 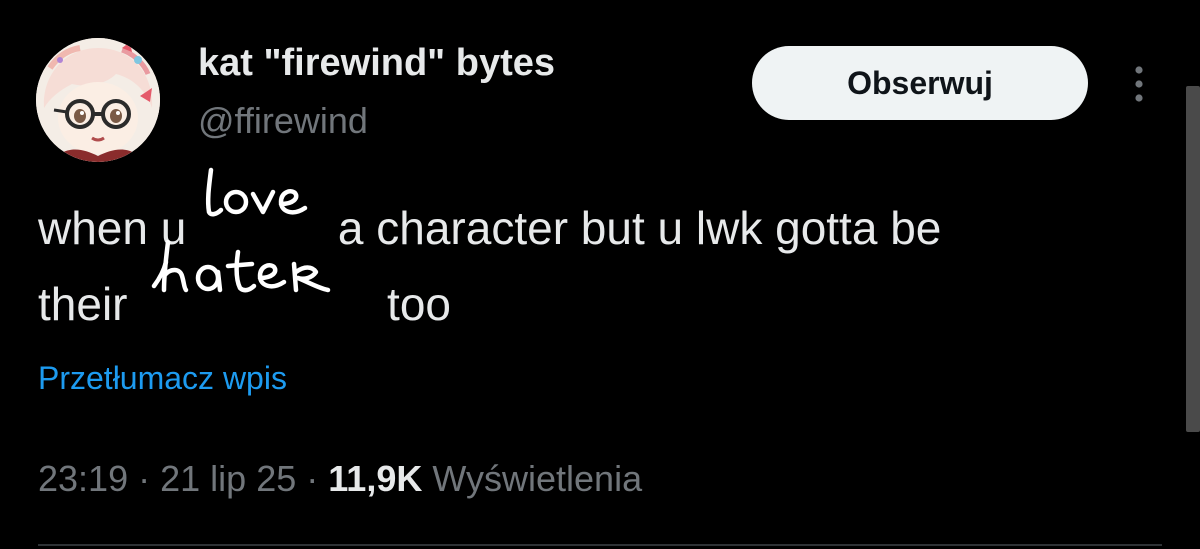 I want to click on avatar, so click(x=98, y=100).